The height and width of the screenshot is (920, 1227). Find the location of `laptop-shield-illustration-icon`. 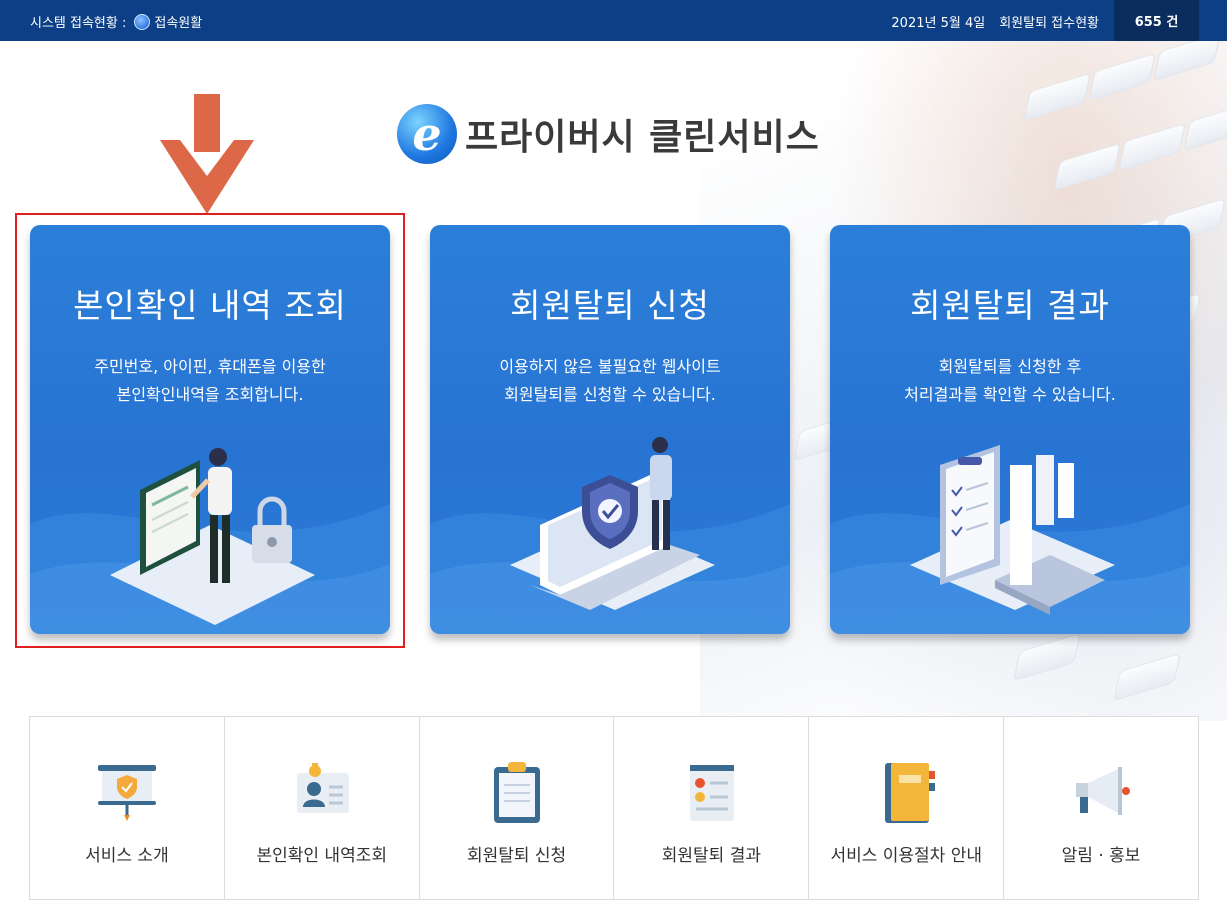

laptop-shield-illustration-icon is located at coordinates (612, 523).